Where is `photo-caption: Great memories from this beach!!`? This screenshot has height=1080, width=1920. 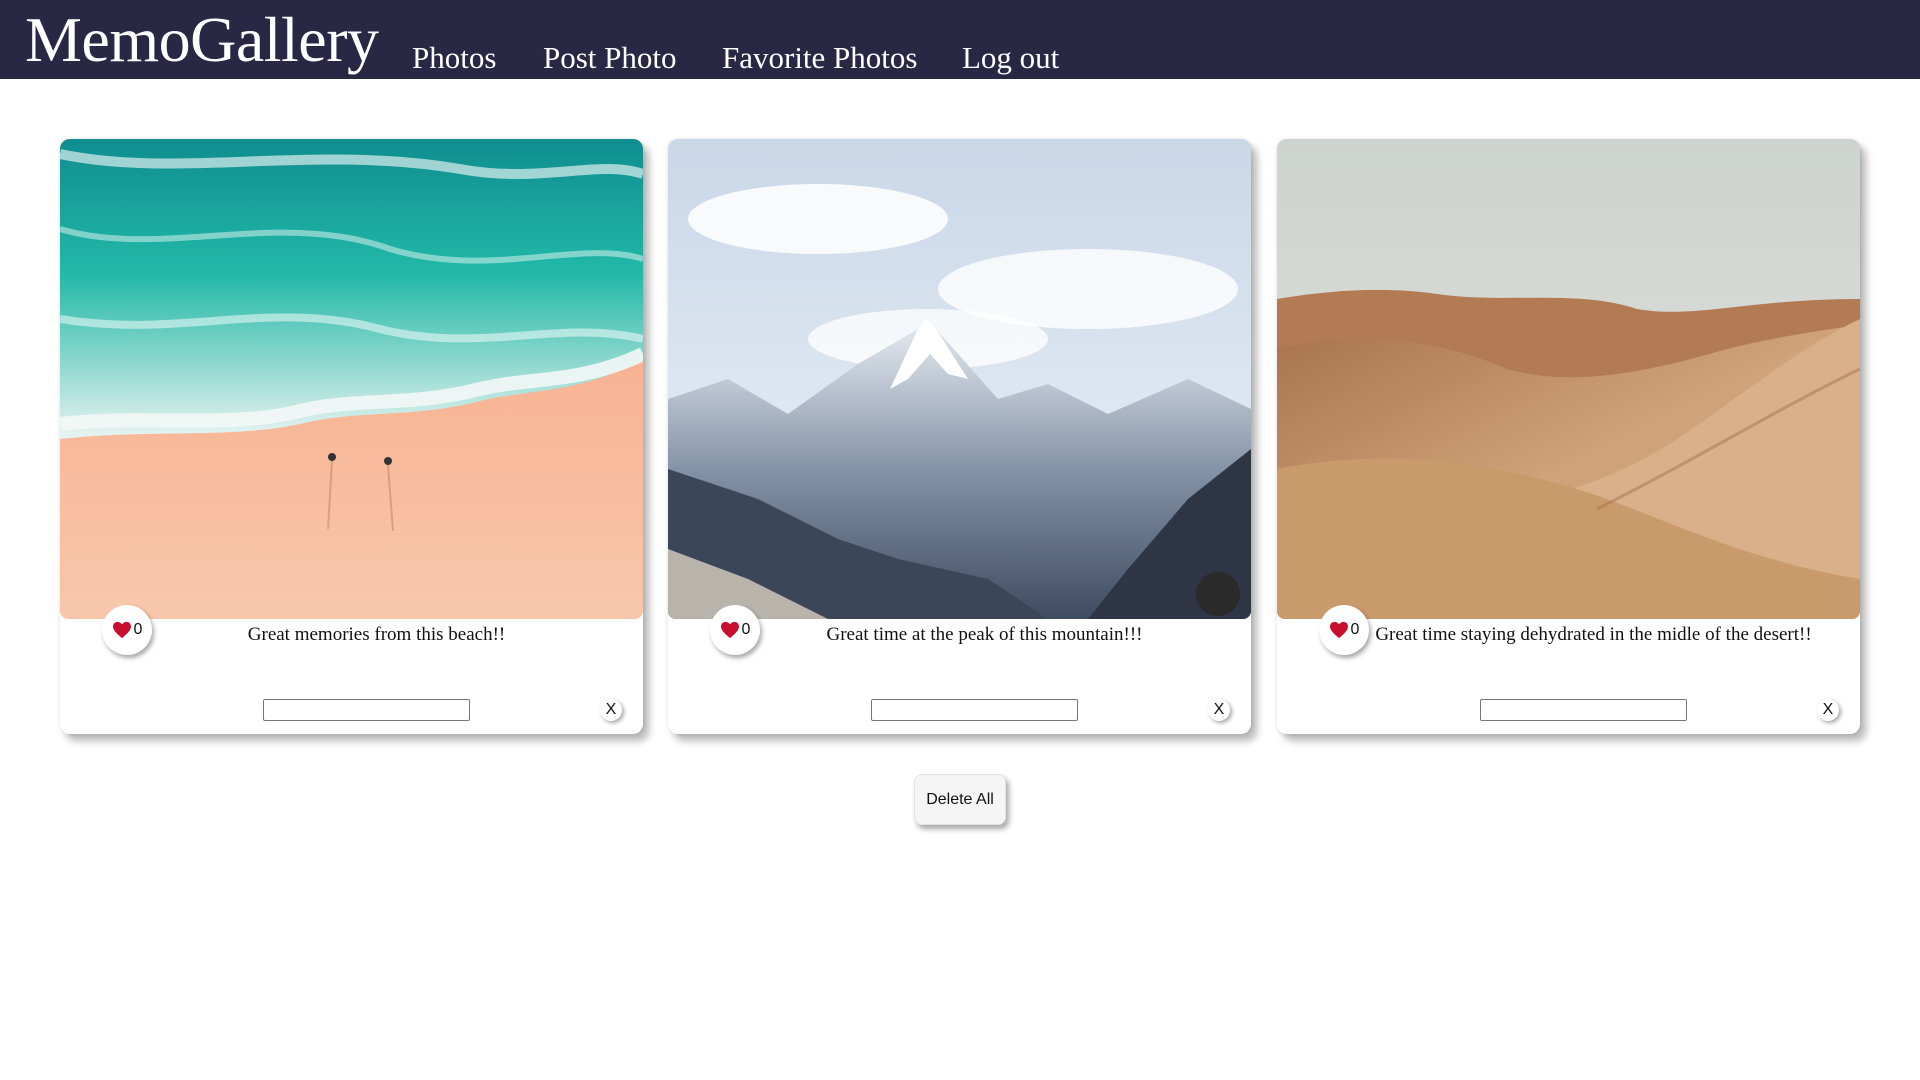
photo-caption: Great memories from this beach!! is located at coordinates (376, 634).